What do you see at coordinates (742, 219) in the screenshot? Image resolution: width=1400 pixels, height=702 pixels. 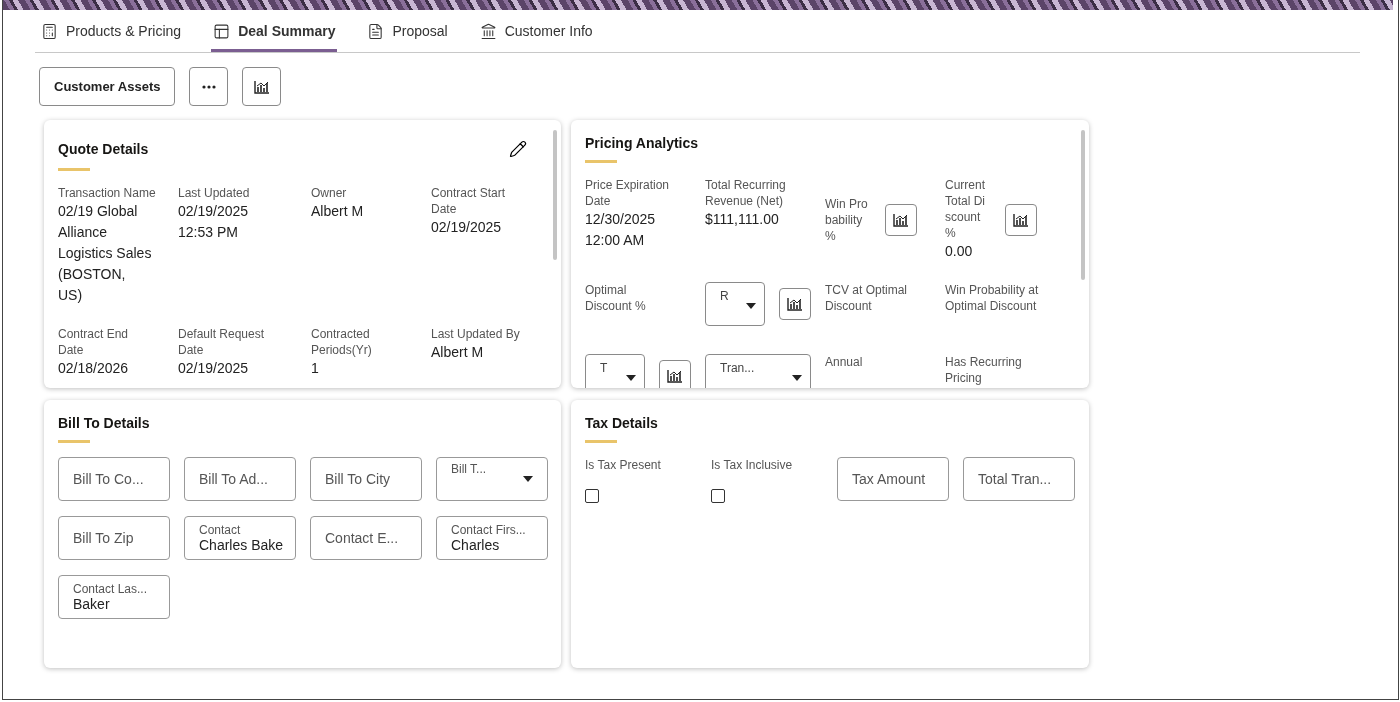 I see `field-value: $111,111.00` at bounding box center [742, 219].